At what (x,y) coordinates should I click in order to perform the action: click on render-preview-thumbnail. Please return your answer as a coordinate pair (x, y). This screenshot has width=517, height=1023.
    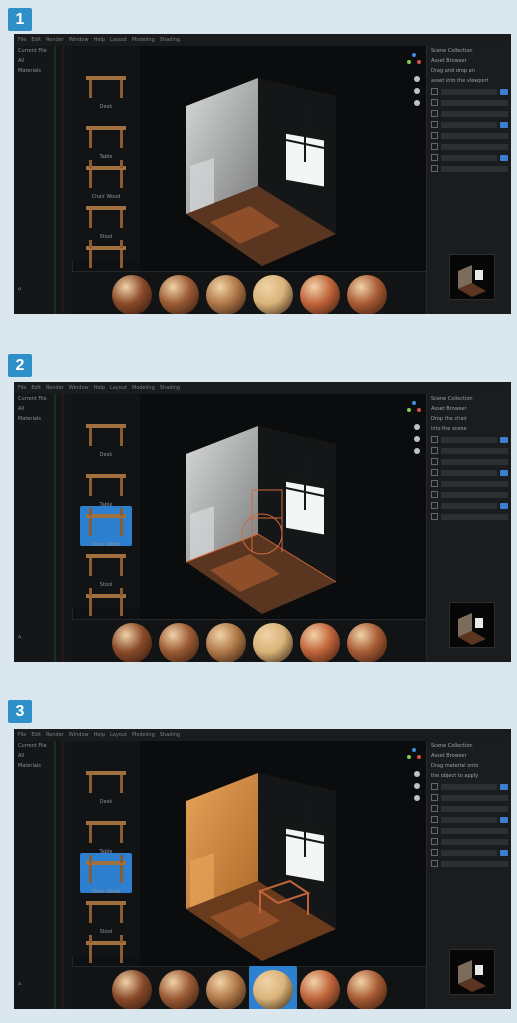
    Looking at the image, I should click on (472, 277).